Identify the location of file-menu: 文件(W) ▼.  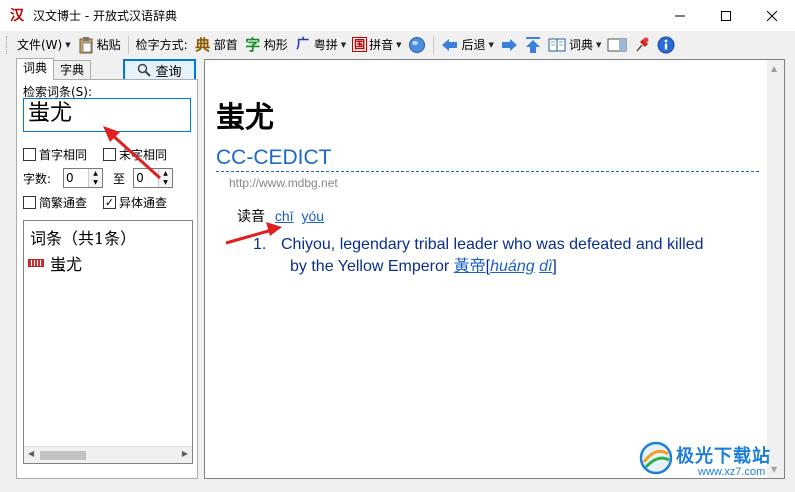
(44, 45).